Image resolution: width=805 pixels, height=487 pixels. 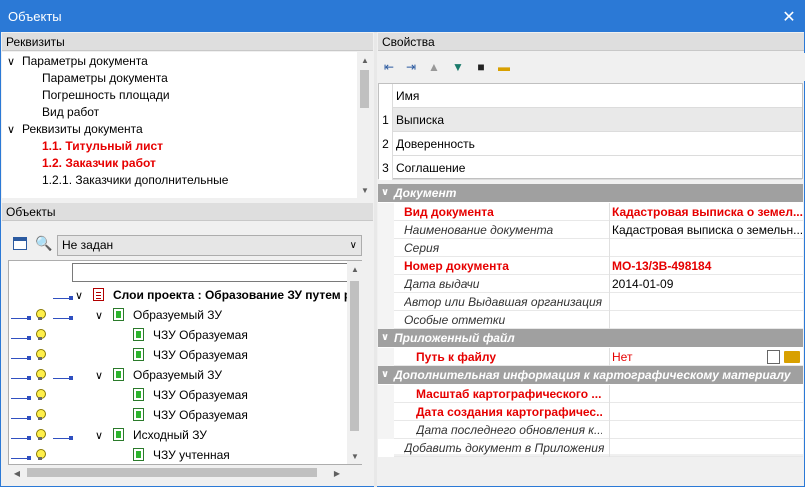 What do you see at coordinates (706, 266) in the screenshot?
I see `property-value: МО-13/3В-498184` at bounding box center [706, 266].